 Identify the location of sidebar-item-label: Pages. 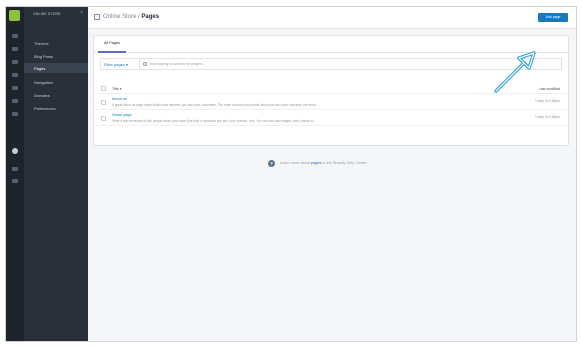
(40, 68).